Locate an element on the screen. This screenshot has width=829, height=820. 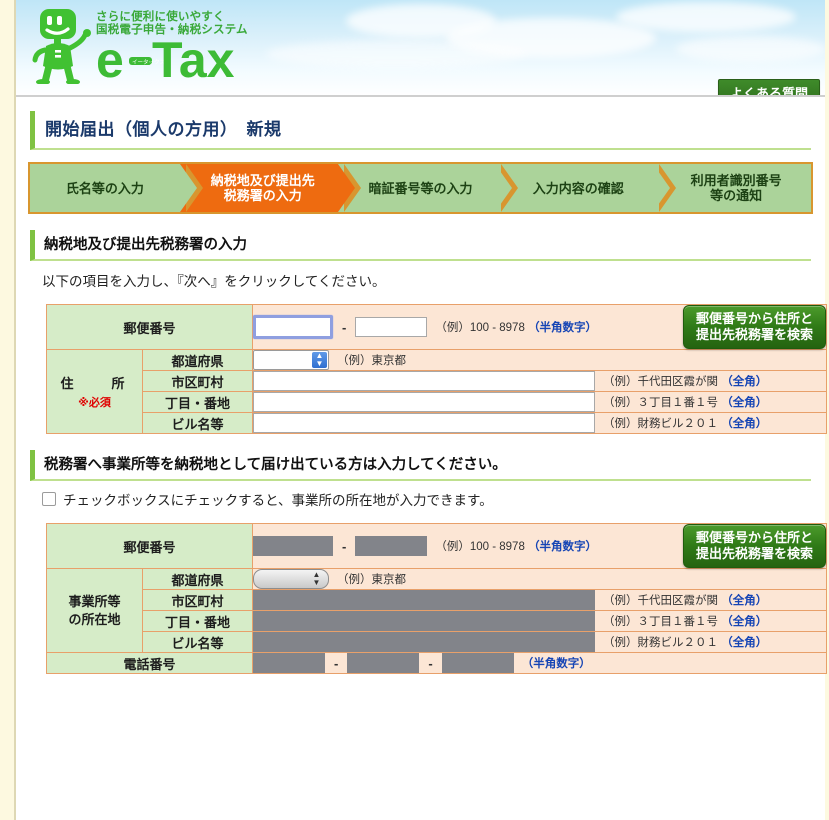
prefecture-field: ▲ ▼ （例）東京都 is located at coordinates (539, 360).